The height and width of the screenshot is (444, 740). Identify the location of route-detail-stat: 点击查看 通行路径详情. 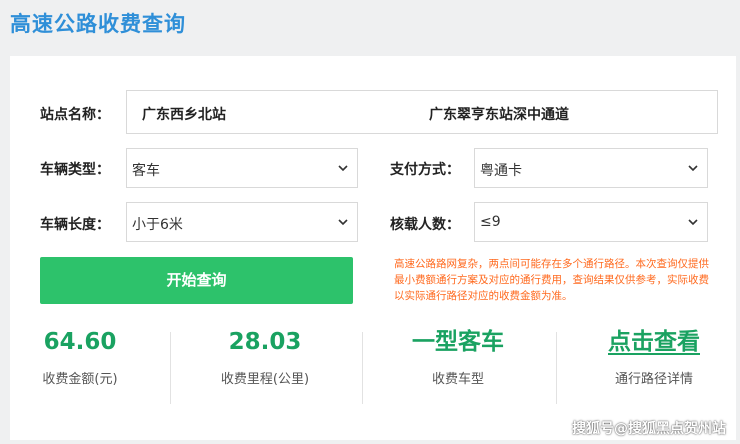
(654, 356).